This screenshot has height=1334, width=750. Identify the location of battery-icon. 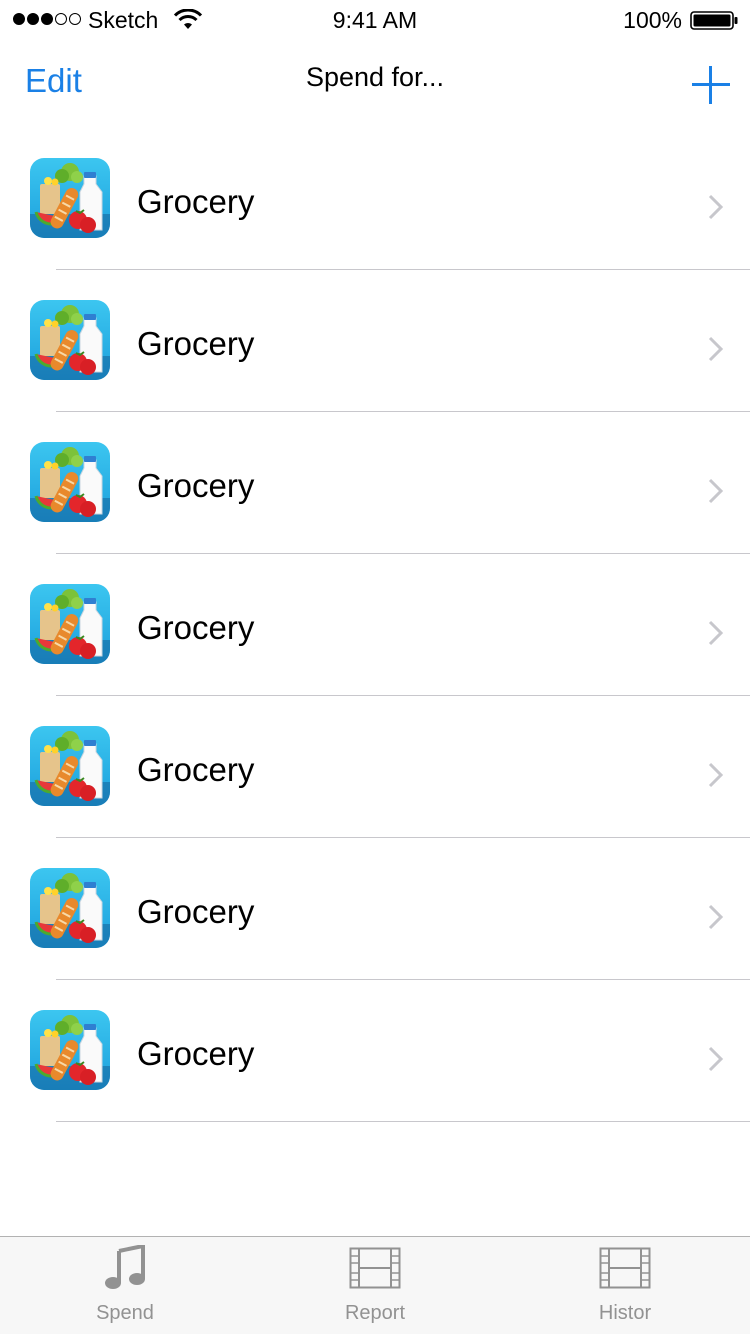
(714, 20).